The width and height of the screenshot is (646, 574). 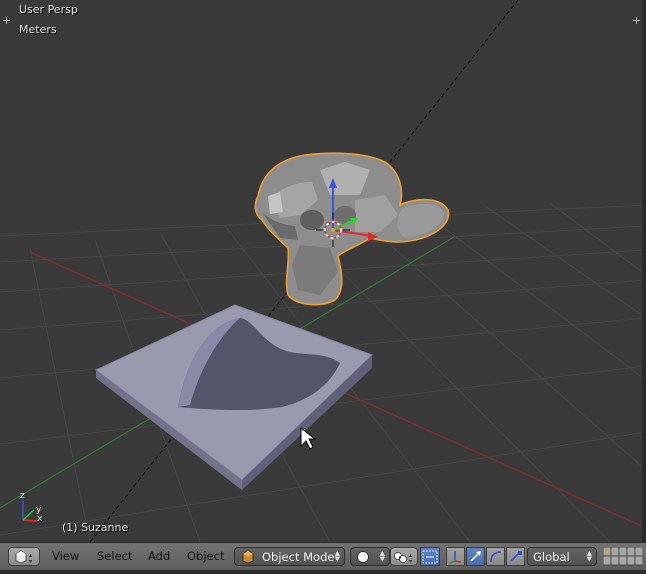 I want to click on editor-type-button: ▴ ▾, so click(x=24, y=556).